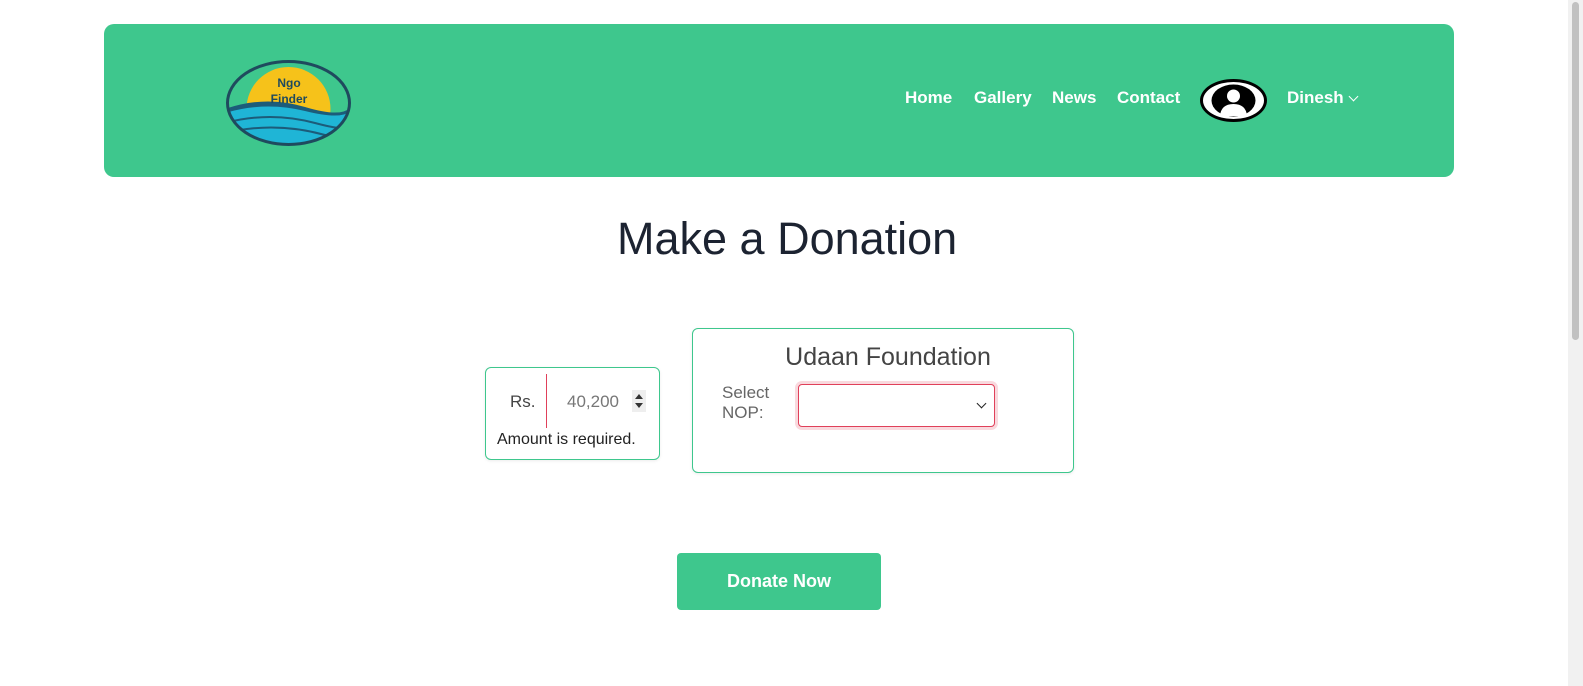 This screenshot has width=1583, height=686. Describe the element at coordinates (746, 402) in the screenshot. I see `nop-label: Select NOP:` at that location.